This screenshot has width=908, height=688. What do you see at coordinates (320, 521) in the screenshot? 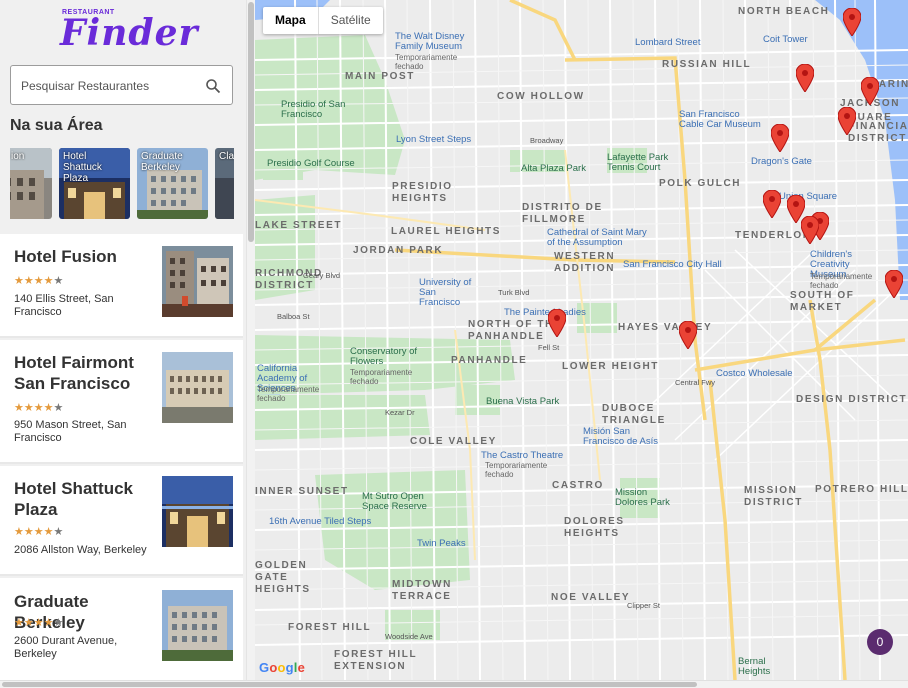
I see `poi-label: 16th Avenue Tiled Steps` at bounding box center [320, 521].